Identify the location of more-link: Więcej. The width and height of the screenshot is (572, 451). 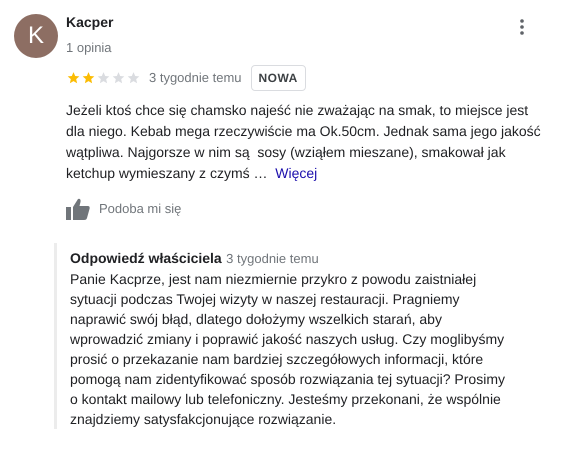
(296, 173).